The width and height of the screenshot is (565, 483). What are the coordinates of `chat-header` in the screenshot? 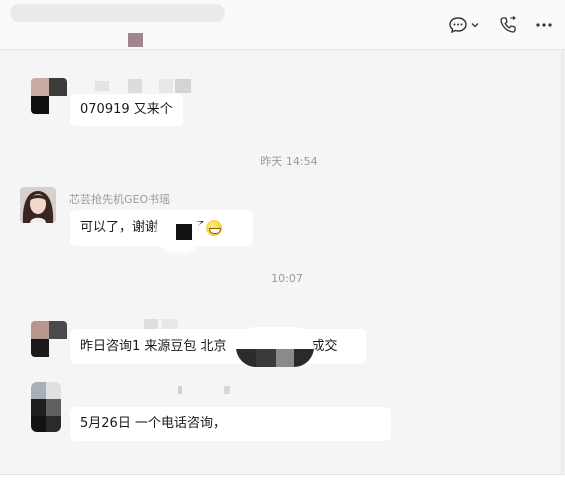 It's located at (282, 25).